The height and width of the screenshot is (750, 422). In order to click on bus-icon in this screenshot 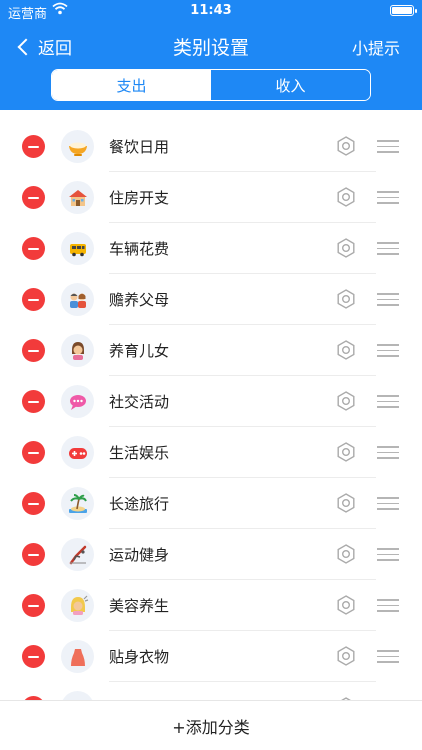, I will do `click(77, 248)`.